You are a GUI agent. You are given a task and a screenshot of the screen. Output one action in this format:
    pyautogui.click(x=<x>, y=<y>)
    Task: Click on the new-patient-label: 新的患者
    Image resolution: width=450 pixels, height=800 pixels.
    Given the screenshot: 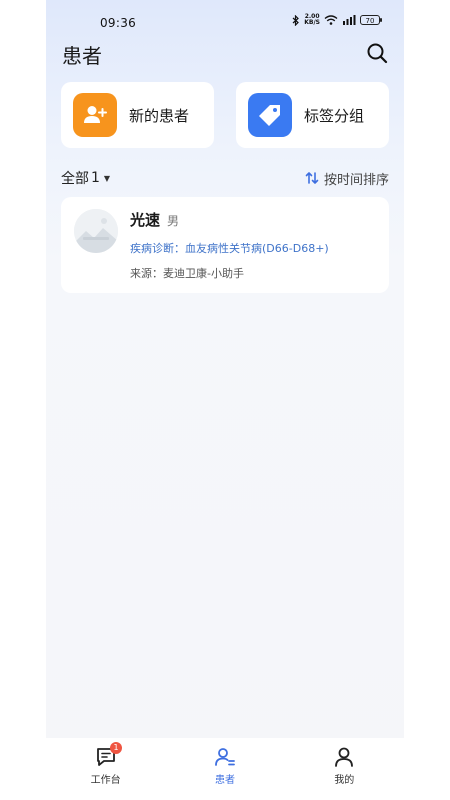 What is the action you would take?
    pyautogui.click(x=159, y=115)
    